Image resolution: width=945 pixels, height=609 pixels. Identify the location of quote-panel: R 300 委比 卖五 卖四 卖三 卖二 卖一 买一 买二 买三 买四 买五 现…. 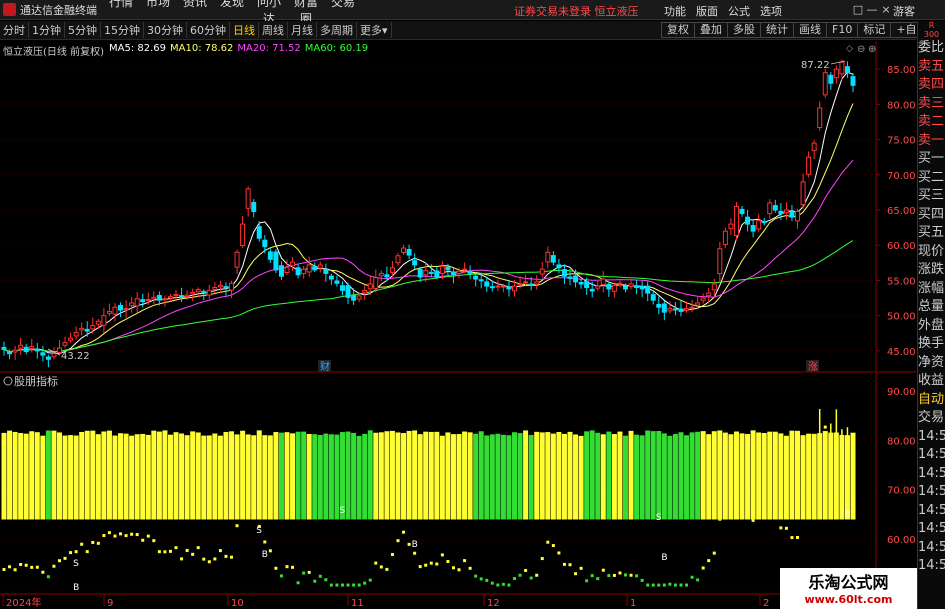
(931, 315).